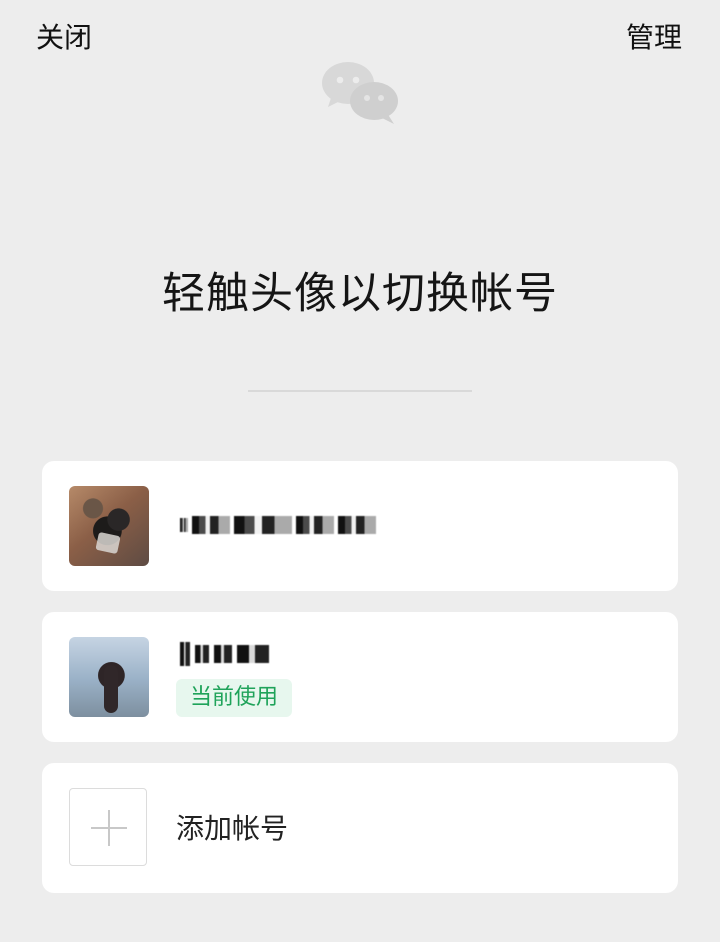  I want to click on add-account-button, so click(108, 827).